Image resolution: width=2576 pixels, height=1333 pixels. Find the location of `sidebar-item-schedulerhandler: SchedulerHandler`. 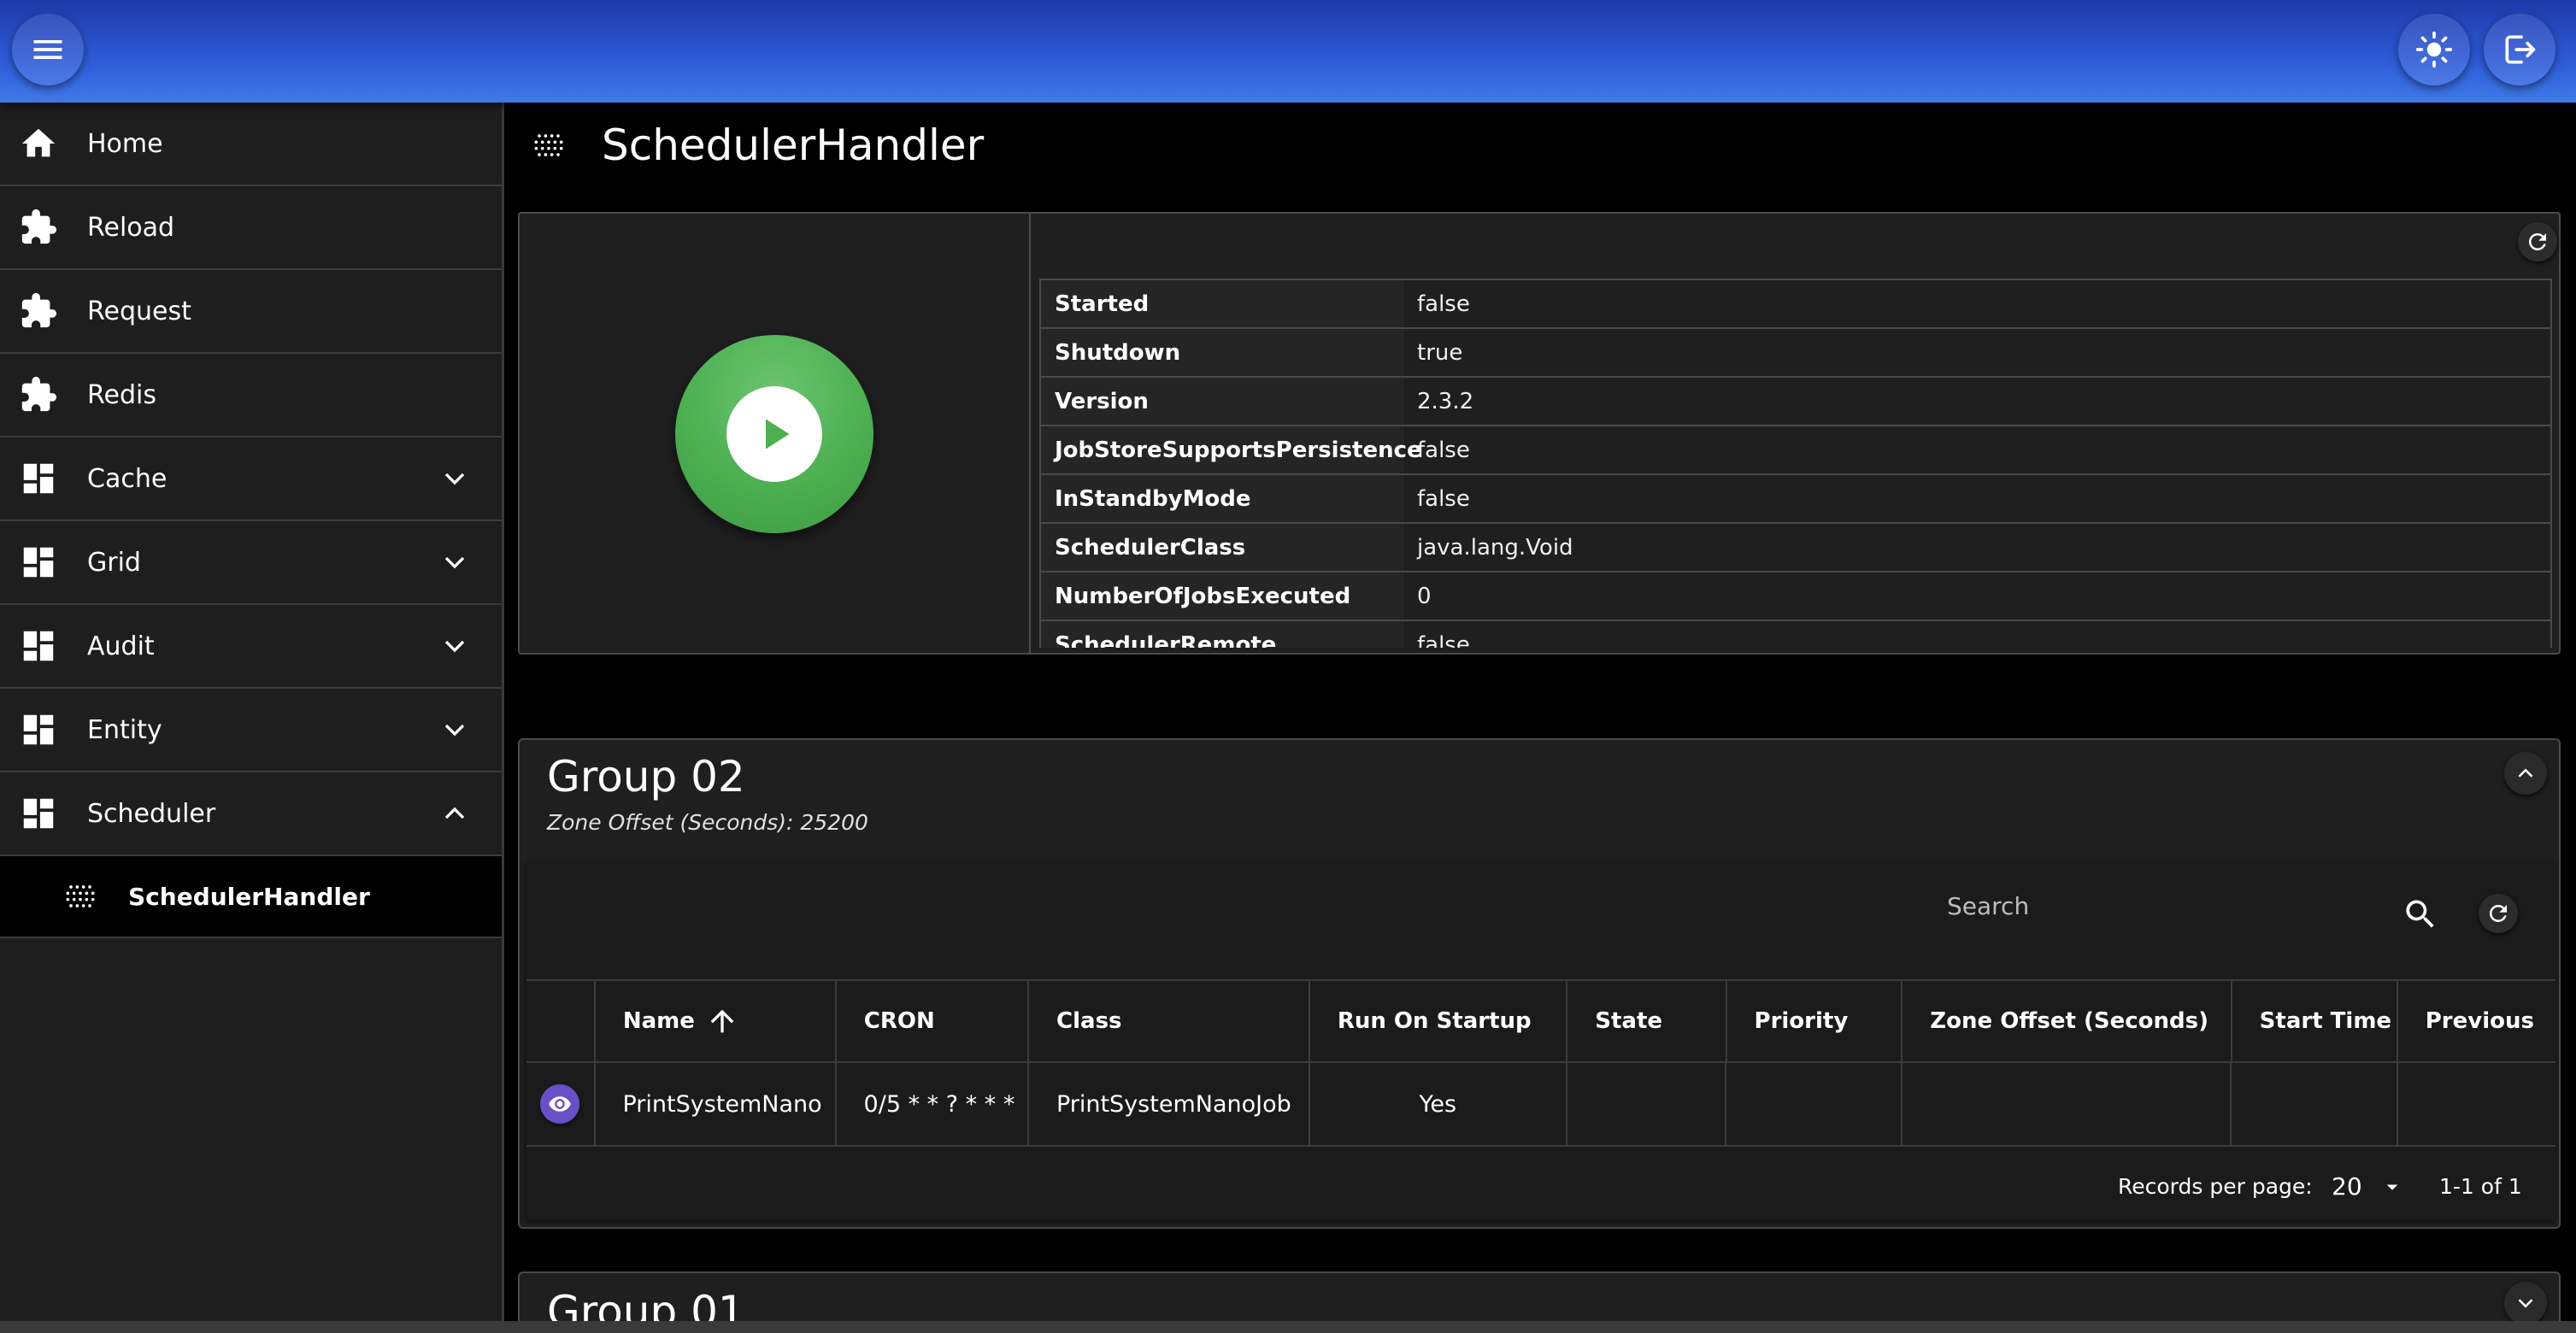

sidebar-item-schedulerhandler: SchedulerHandler is located at coordinates (251, 897).